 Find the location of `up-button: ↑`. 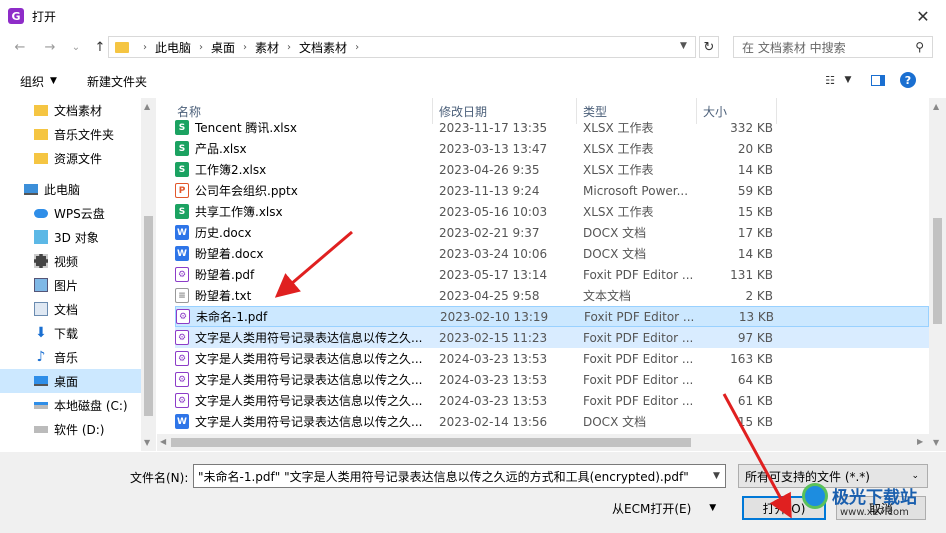

up-button: ↑ is located at coordinates (100, 47).